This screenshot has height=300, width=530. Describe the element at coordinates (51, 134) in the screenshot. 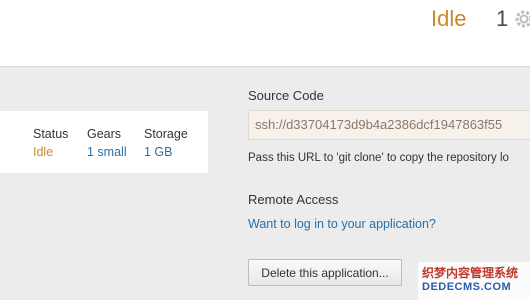

I see `status-label: Status` at that location.